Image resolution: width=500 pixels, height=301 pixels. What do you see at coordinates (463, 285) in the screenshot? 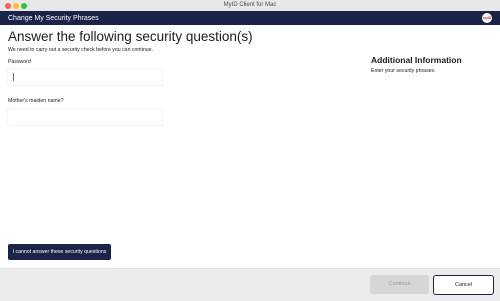
I see `cancel-button: Cancel` at bounding box center [463, 285].